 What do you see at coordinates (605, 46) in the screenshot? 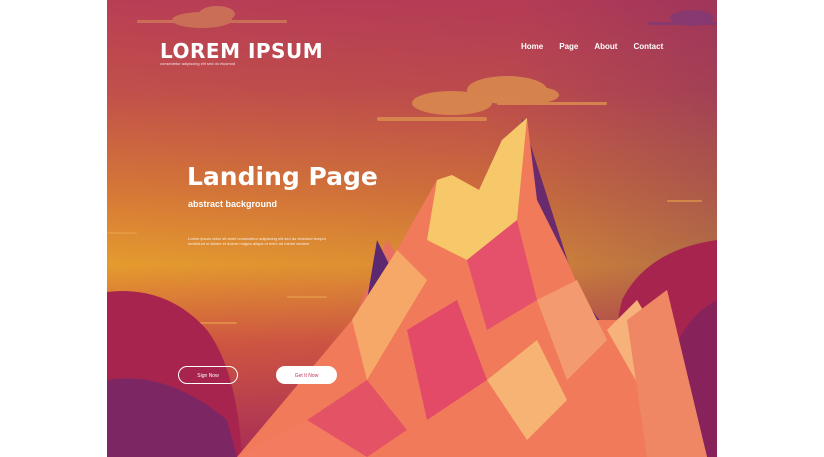
I see `nav-link-about: About` at bounding box center [605, 46].